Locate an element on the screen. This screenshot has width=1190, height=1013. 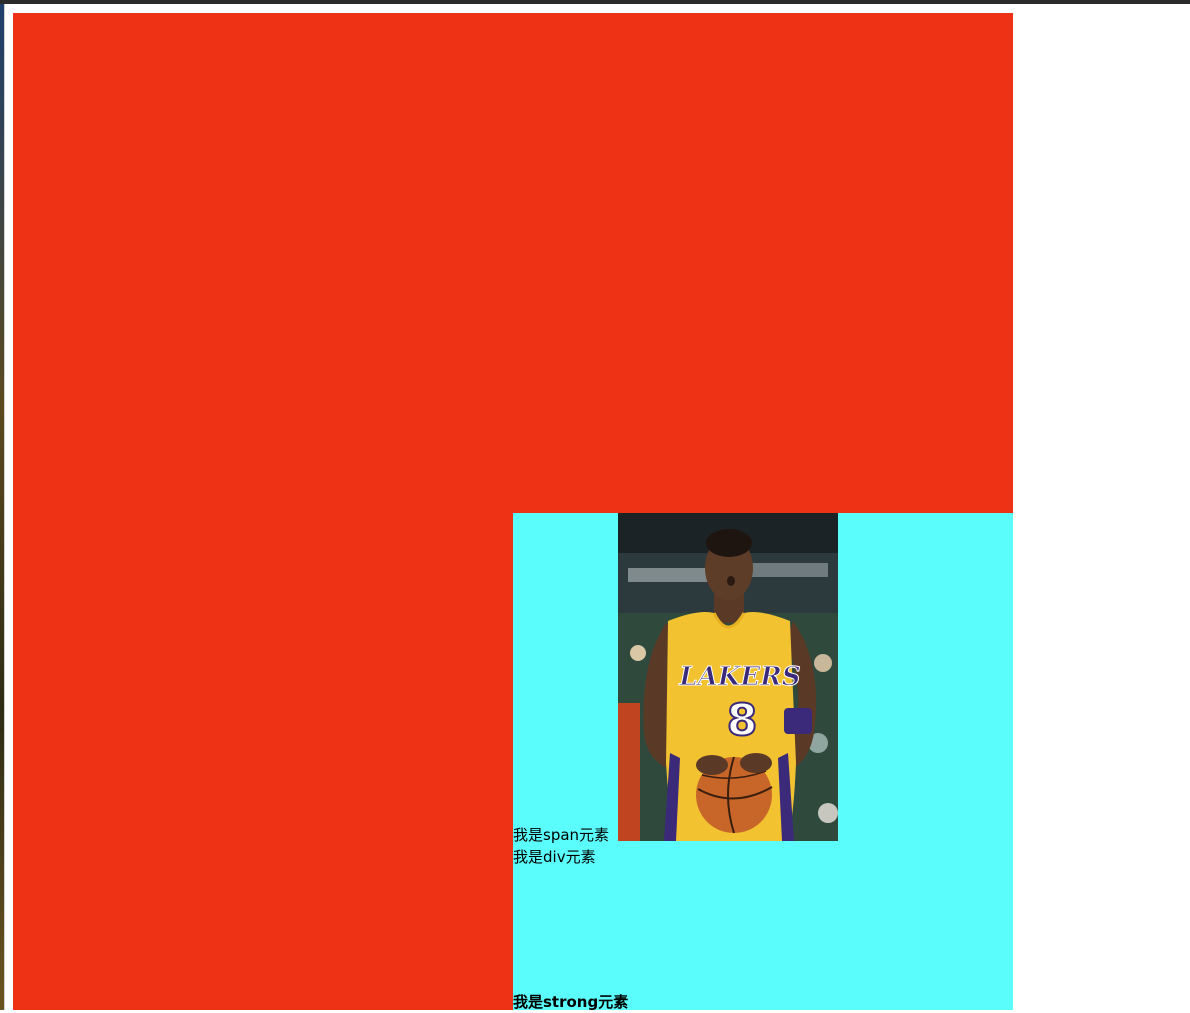
window-border is located at coordinates (4, 507).